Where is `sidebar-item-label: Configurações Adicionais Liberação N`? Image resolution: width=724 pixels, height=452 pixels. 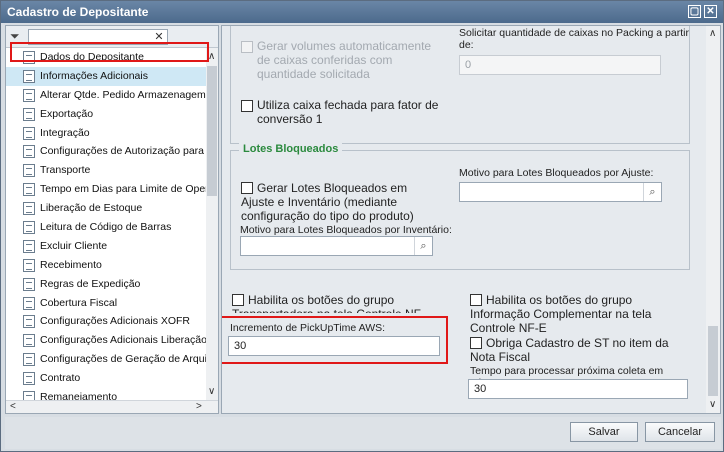
sidebar-item-label: Configurações Adicionais Liberação N is located at coordinates (123, 340).